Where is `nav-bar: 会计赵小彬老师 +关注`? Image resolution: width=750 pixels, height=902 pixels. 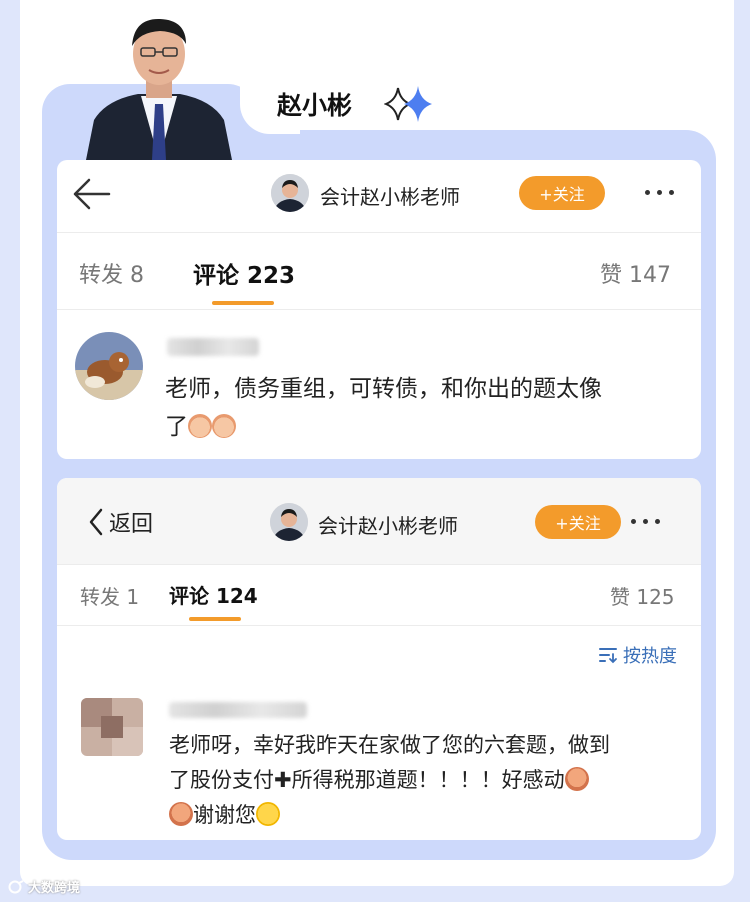
nav-bar: 会计赵小彬老师 +关注 is located at coordinates (379, 196).